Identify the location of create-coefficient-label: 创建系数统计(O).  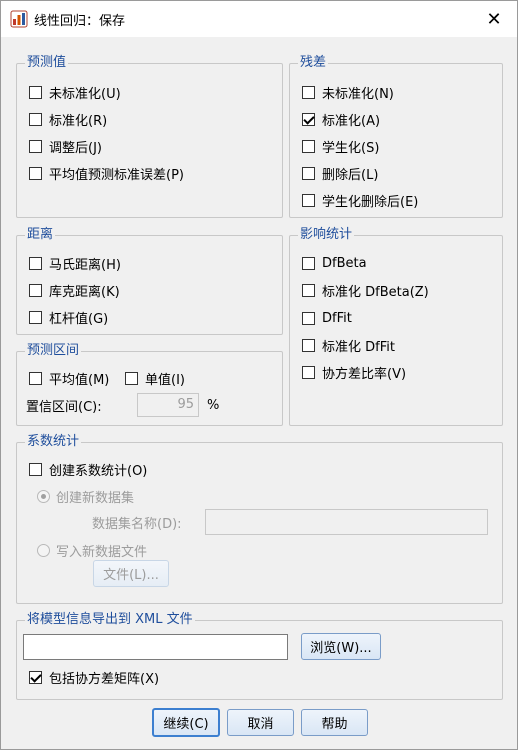
(98, 471).